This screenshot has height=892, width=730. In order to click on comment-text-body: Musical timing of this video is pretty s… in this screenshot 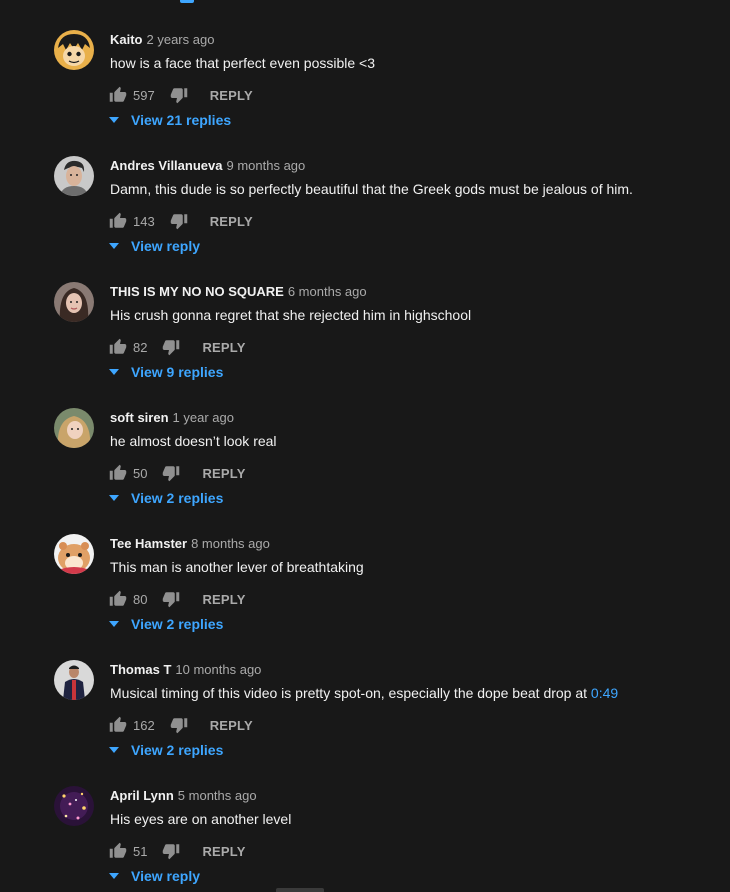, I will do `click(350, 693)`.